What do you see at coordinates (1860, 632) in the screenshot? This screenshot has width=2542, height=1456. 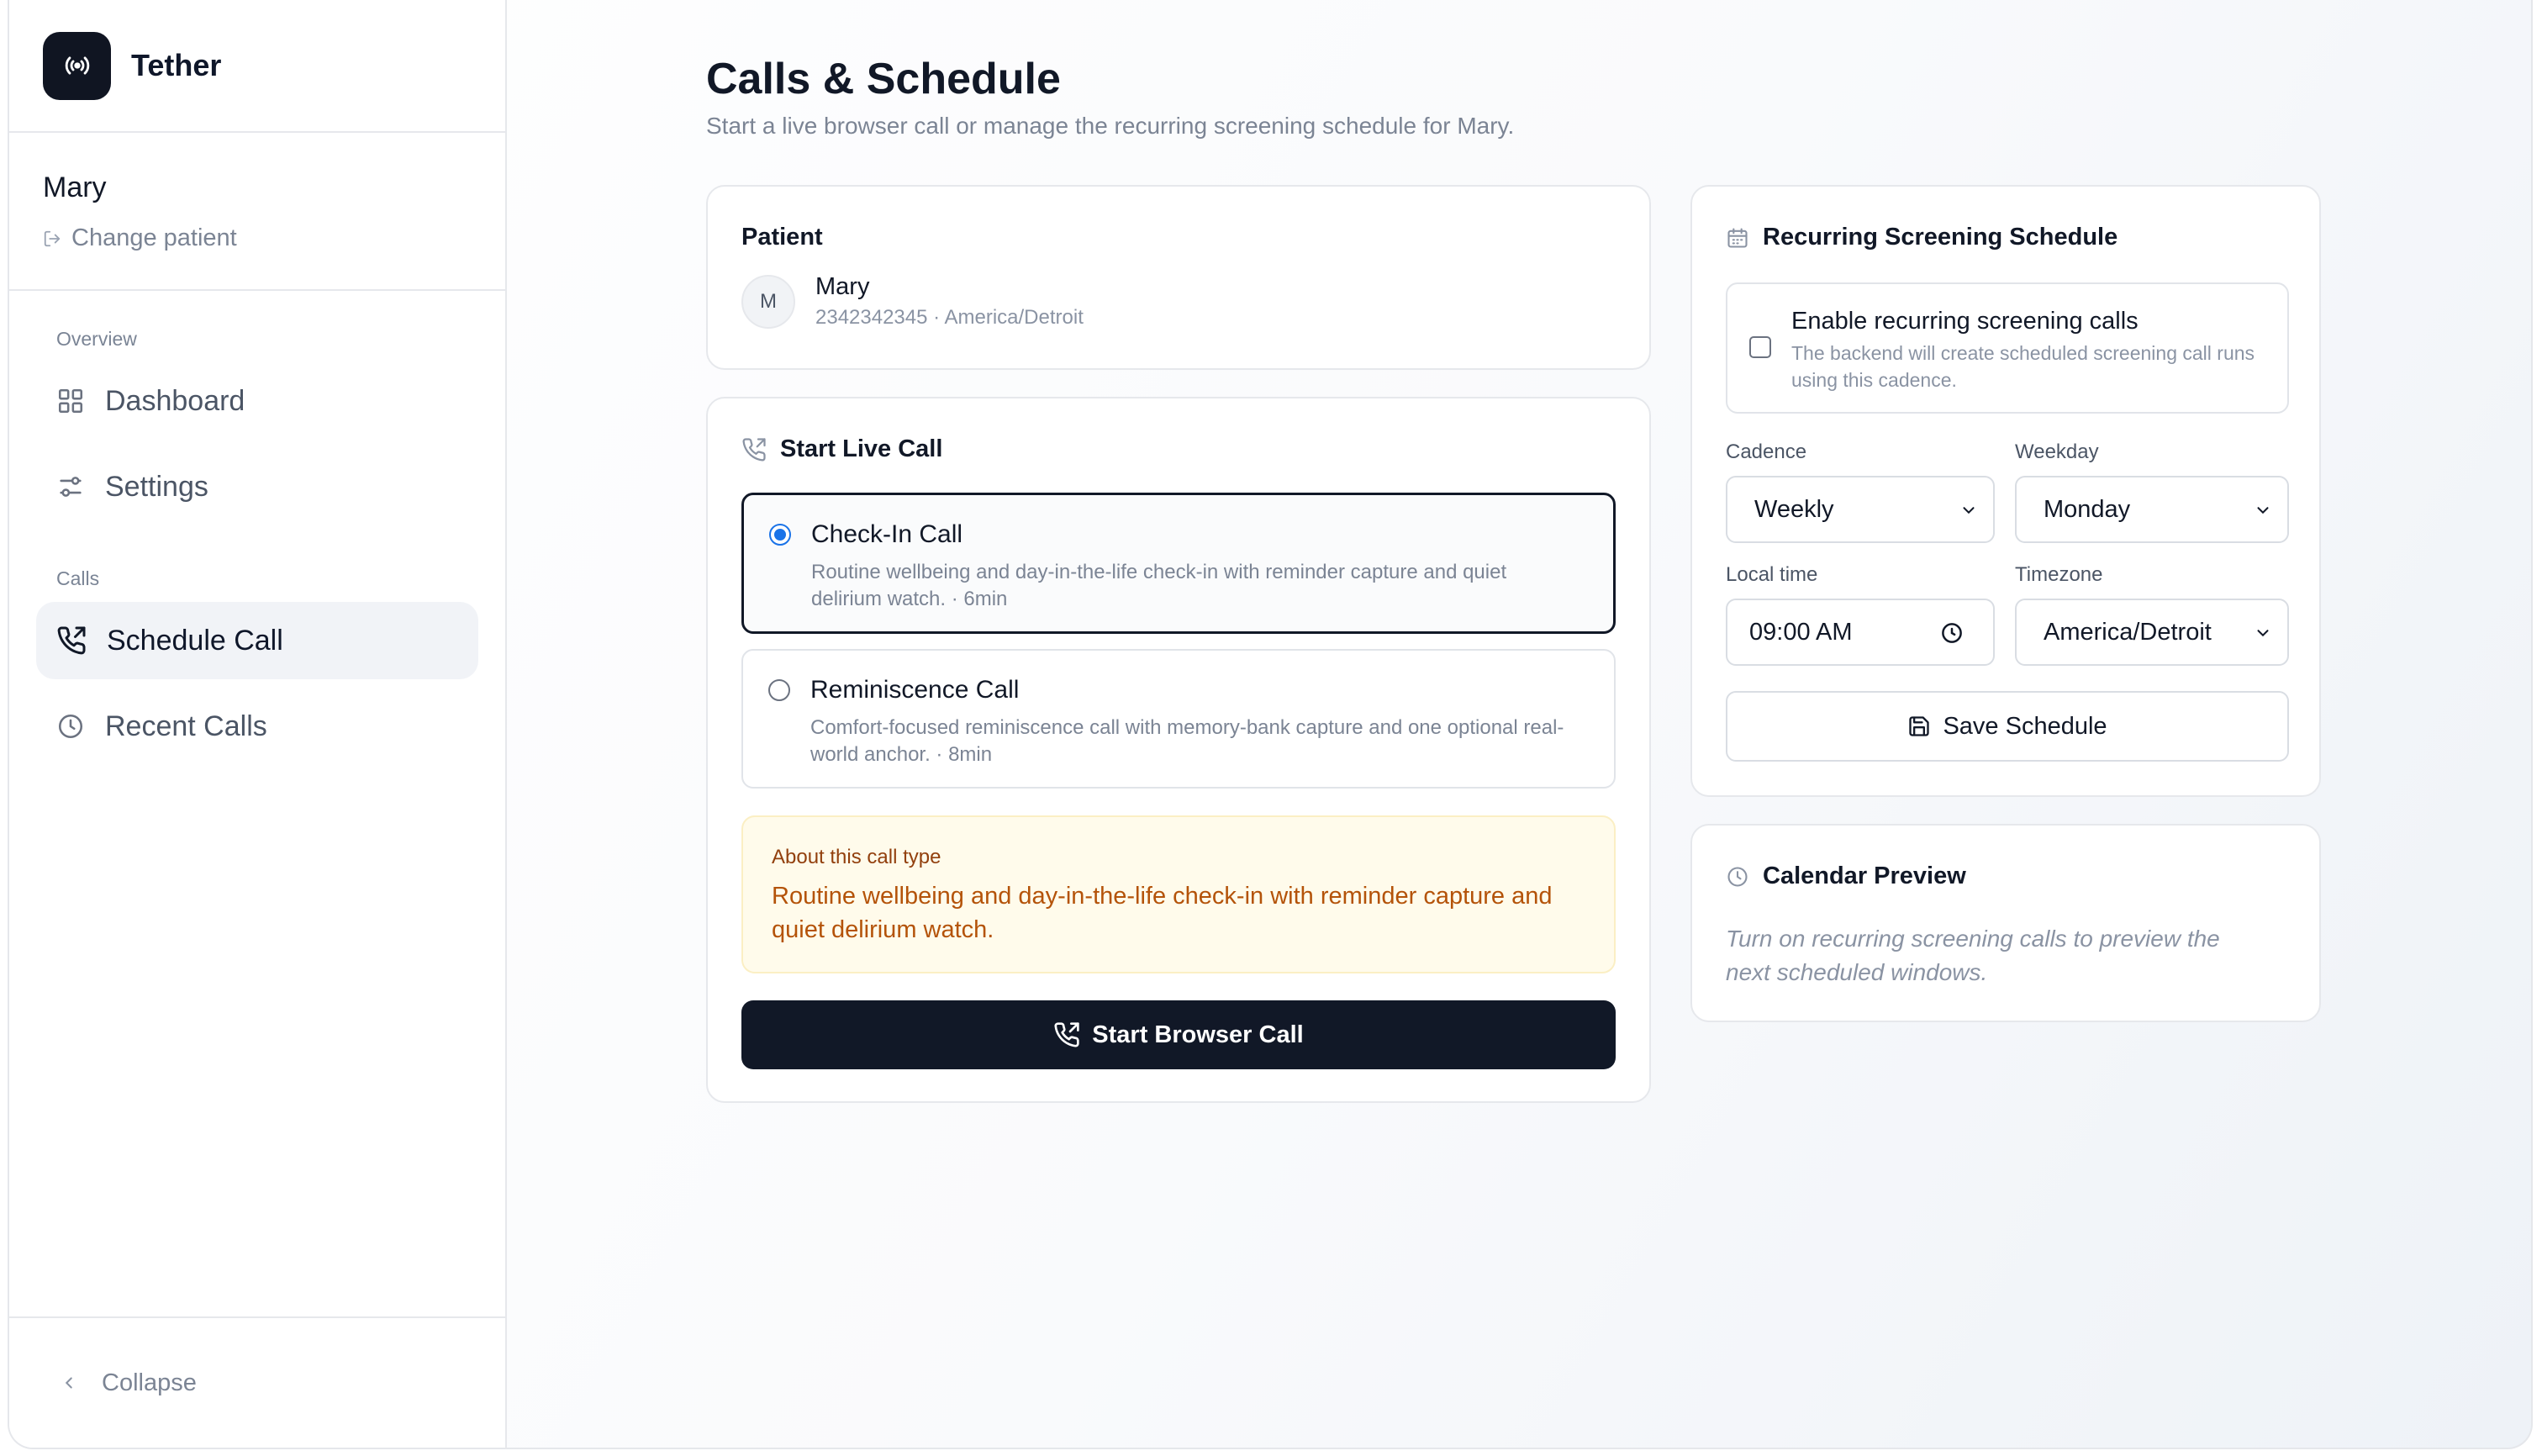 I see `local-time-input: 09:00 AM` at bounding box center [1860, 632].